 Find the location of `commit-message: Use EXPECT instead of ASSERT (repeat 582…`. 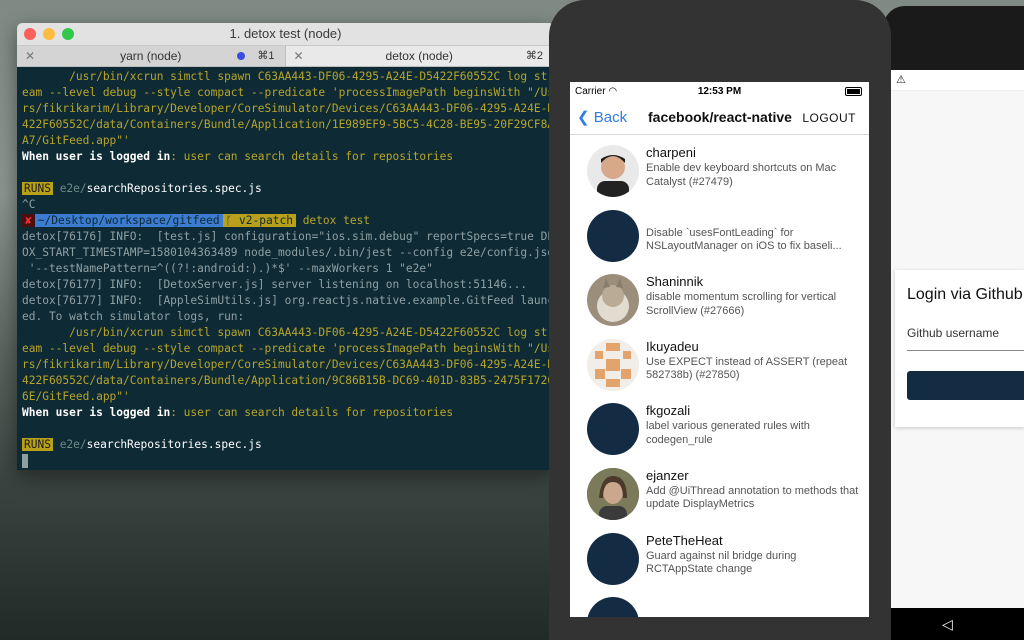

commit-message: Use EXPECT instead of ASSERT (repeat 582… is located at coordinates (747, 368).